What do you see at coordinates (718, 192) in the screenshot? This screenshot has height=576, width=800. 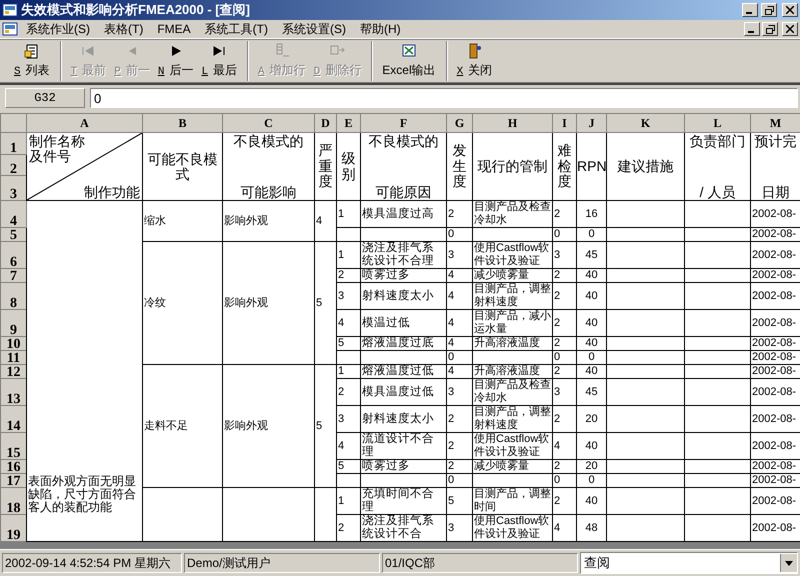 I see `header-label: / 人员` at bounding box center [718, 192].